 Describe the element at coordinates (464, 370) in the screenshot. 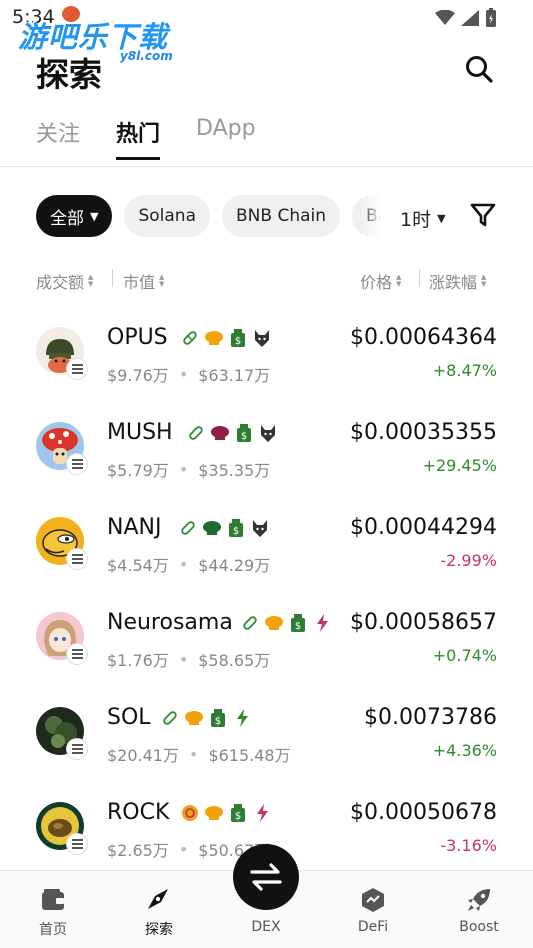

I see `token-change: +8.47%` at that location.